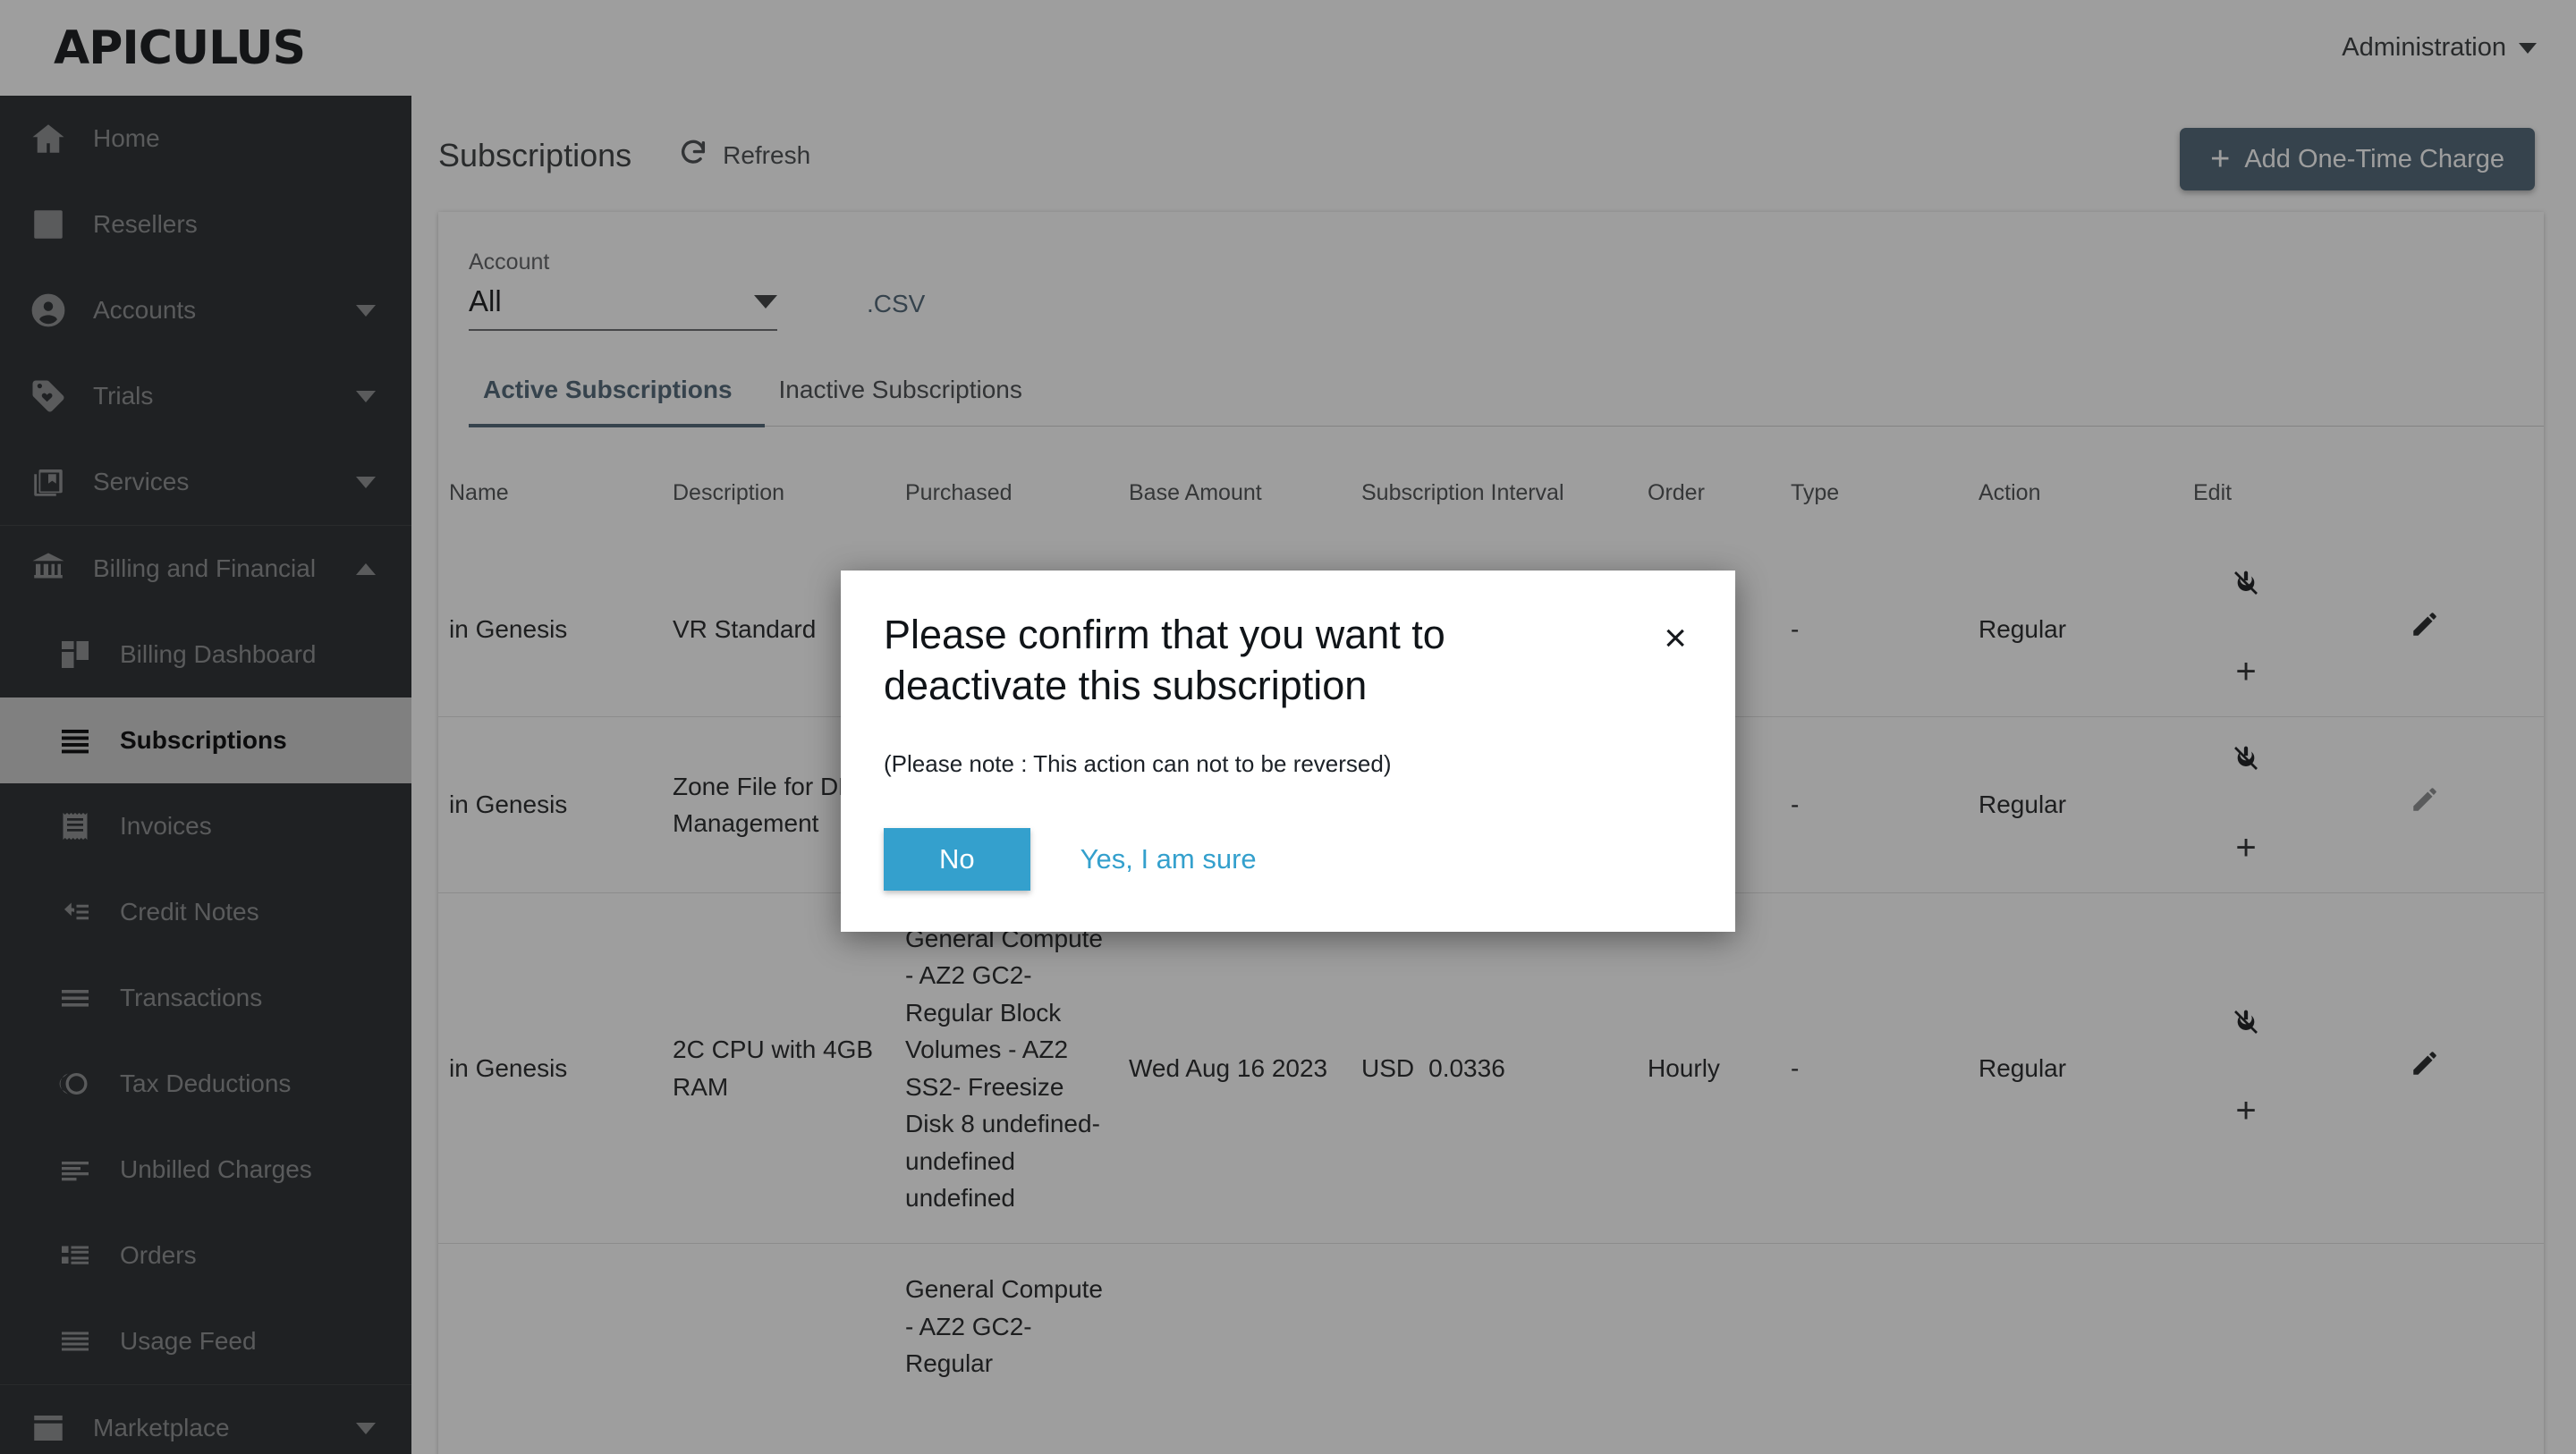 Image resolution: width=2576 pixels, height=1454 pixels. I want to click on no-button: No, so click(957, 860).